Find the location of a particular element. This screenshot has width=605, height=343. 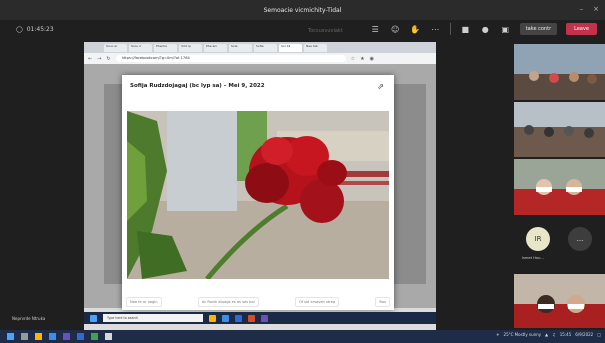

start-icon is located at coordinates (10, 336).